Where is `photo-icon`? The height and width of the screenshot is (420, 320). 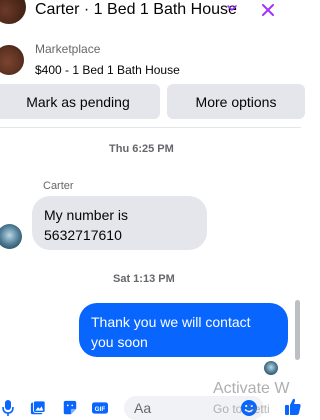
photo-icon is located at coordinates (38, 408).